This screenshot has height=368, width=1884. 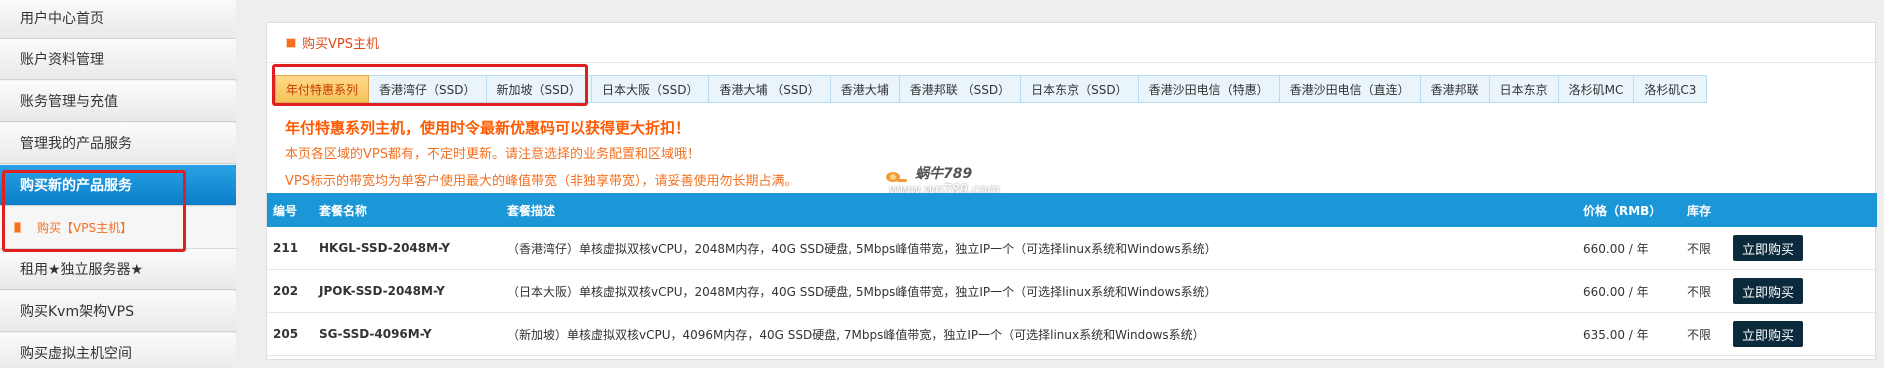 I want to click on sidebar-item-label: 账务管理与充值, so click(x=69, y=102).